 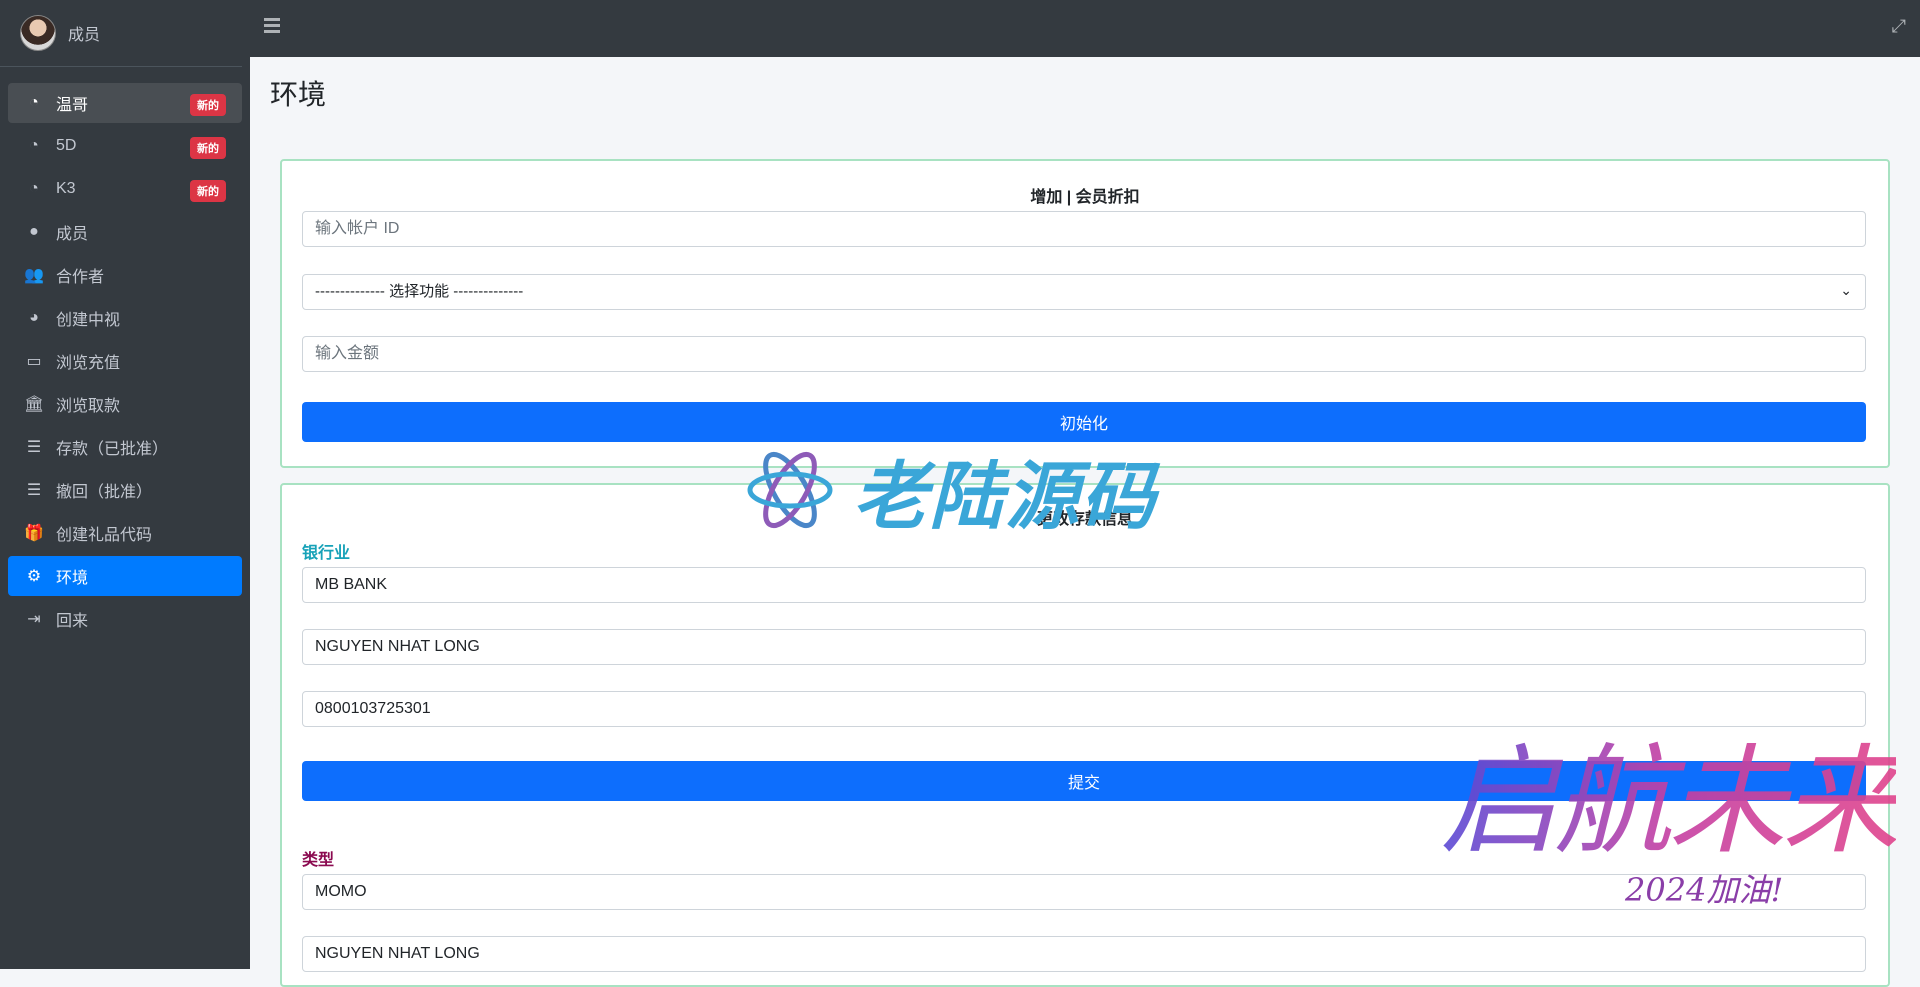 What do you see at coordinates (125, 619) in the screenshot?
I see `sidebar-item-13: ⇥ 回来` at bounding box center [125, 619].